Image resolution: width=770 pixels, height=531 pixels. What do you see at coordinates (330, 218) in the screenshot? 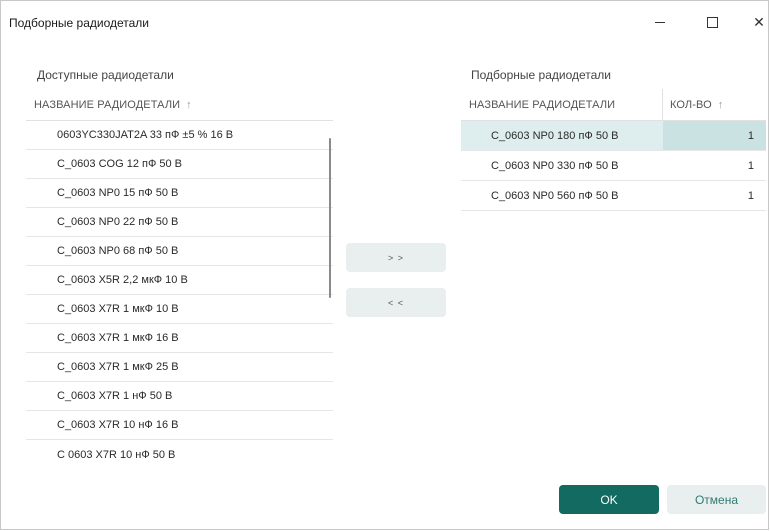
I see `available-list-scrollbar` at bounding box center [330, 218].